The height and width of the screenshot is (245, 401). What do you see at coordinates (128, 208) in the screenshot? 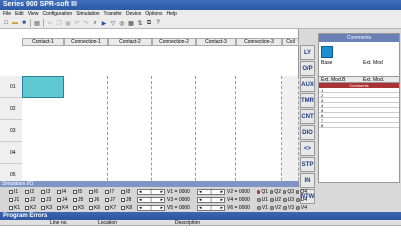
I see `input-checkbox: K8` at bounding box center [128, 208].